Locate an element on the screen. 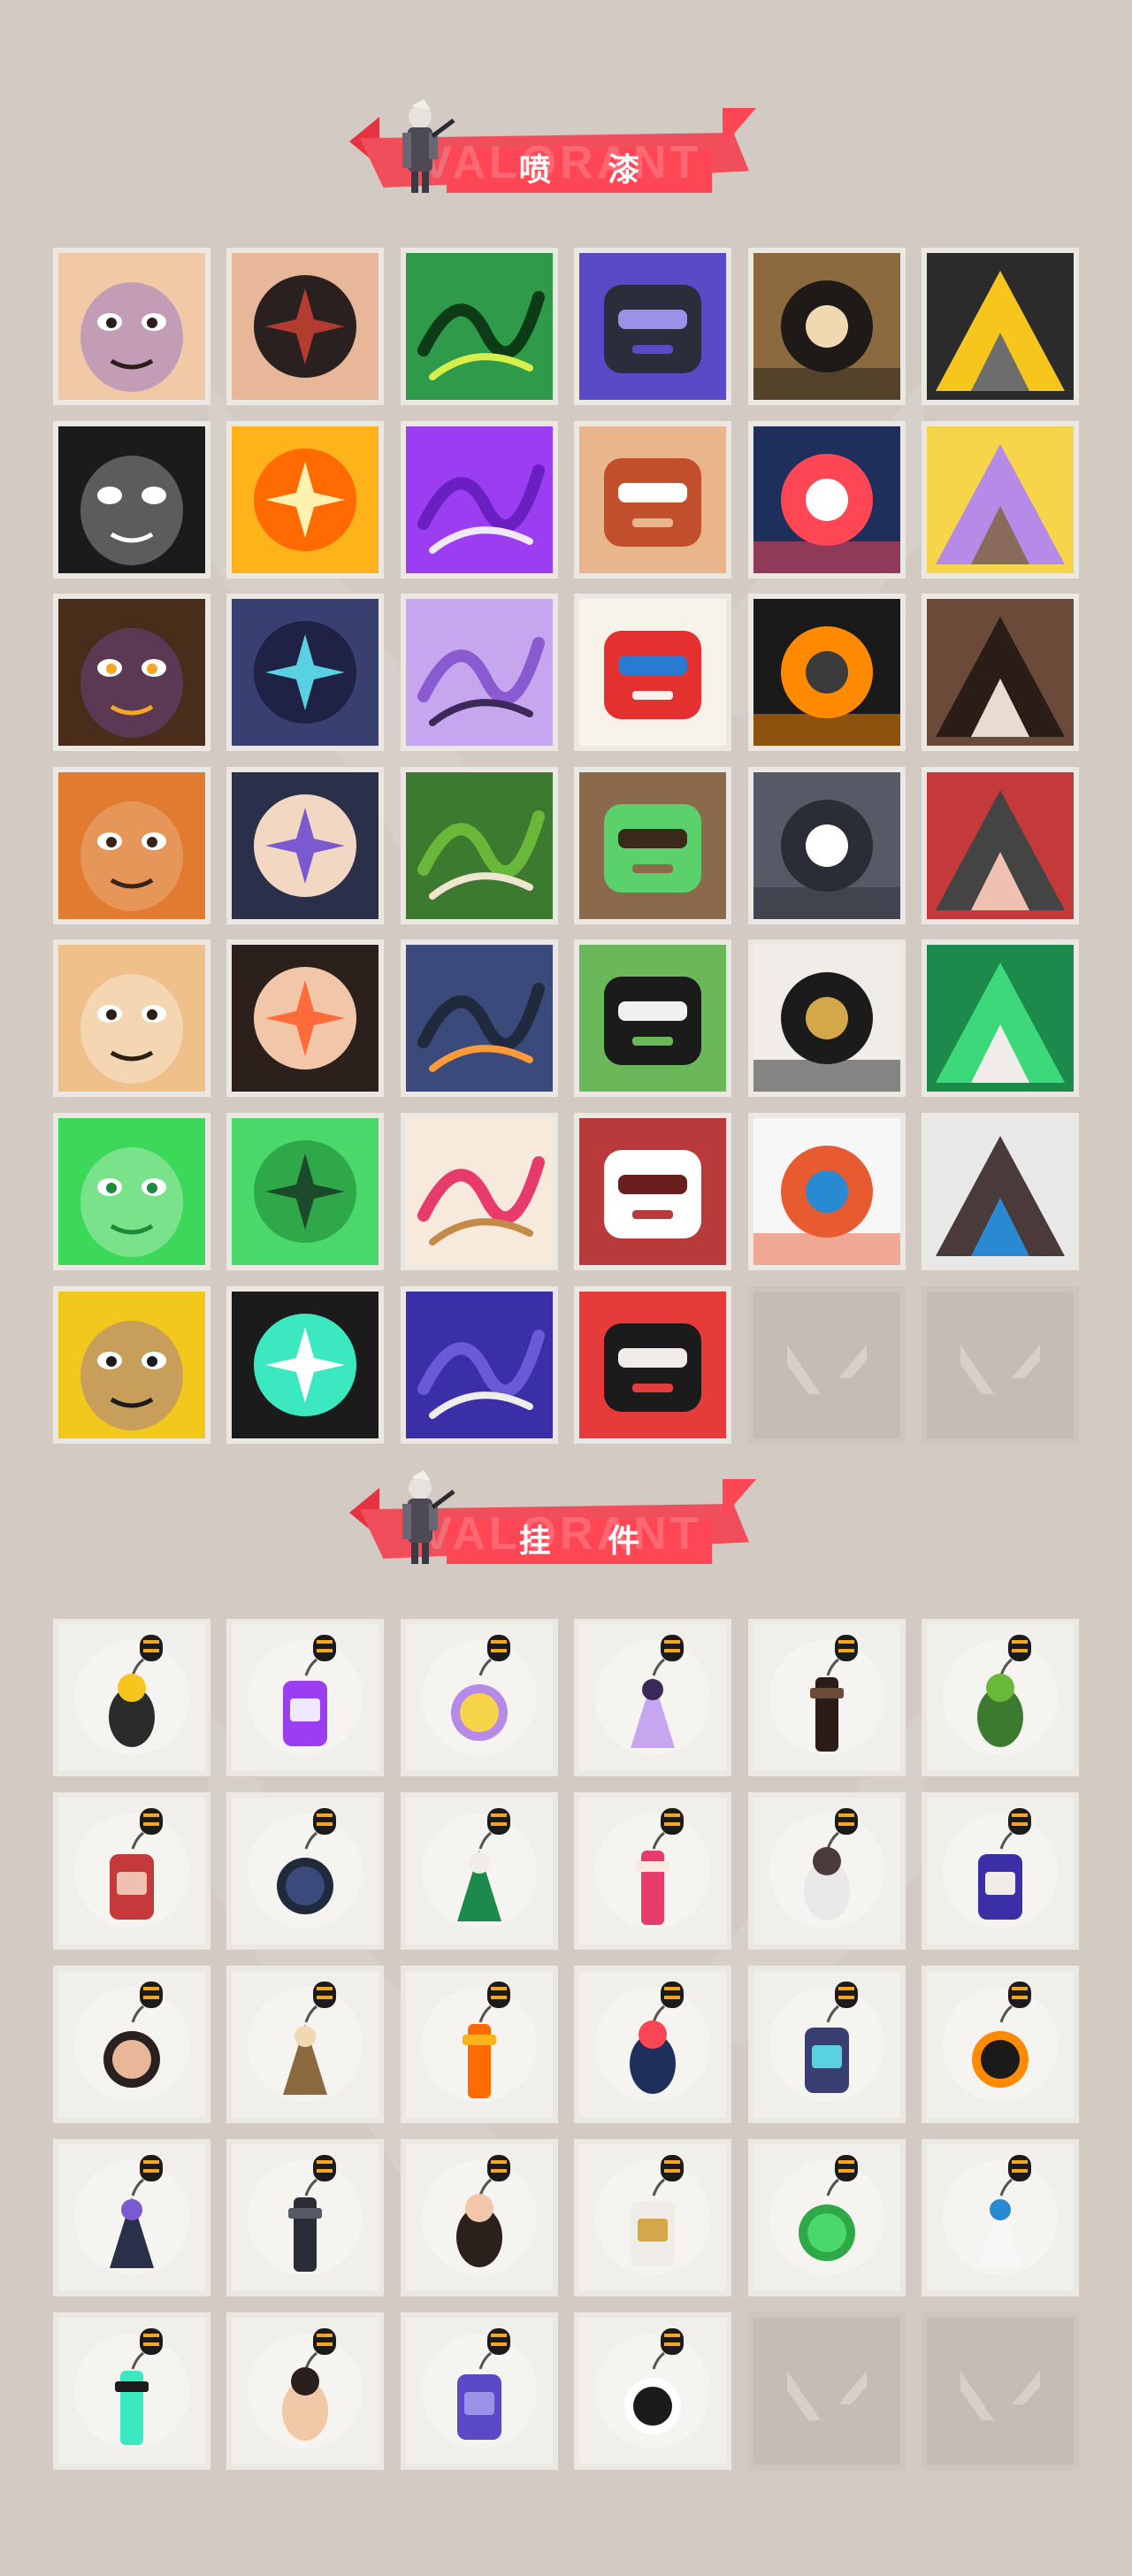 Image resolution: width=1132 pixels, height=2576 pixels. camera-drone-spray-icon is located at coordinates (1000, 326).